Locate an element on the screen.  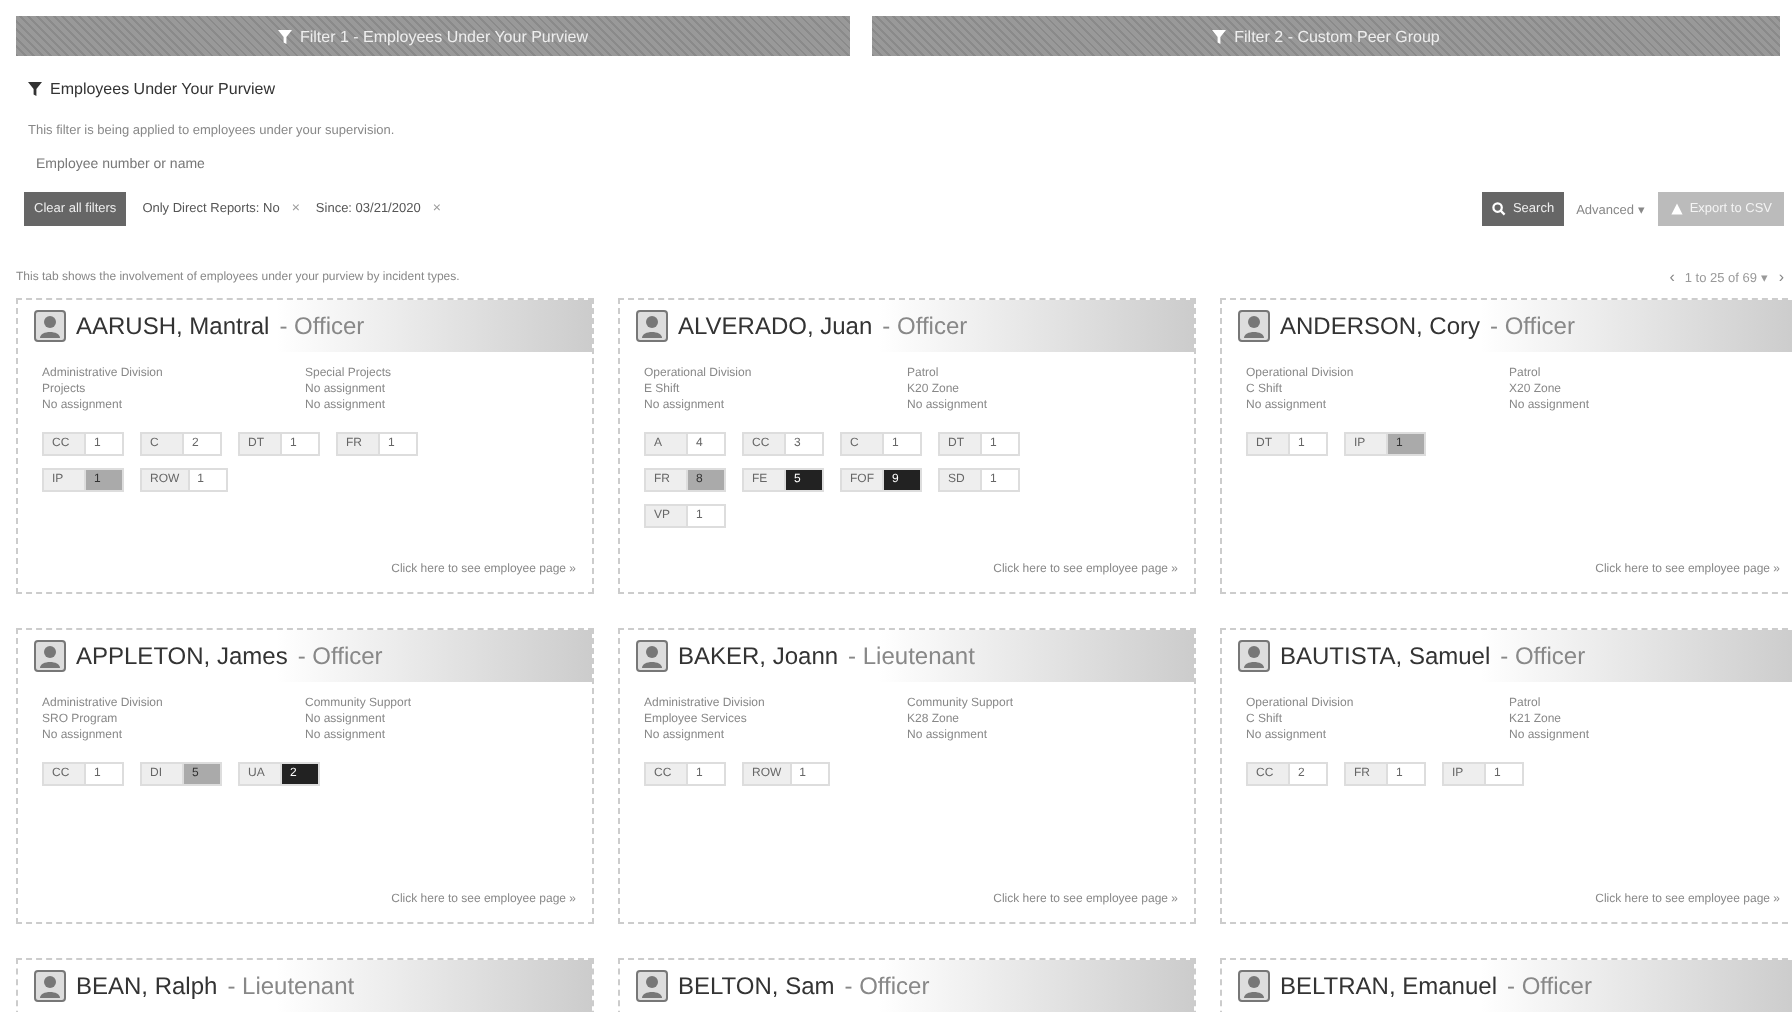
employee-name: BELTON, Sam is located at coordinates (756, 986).